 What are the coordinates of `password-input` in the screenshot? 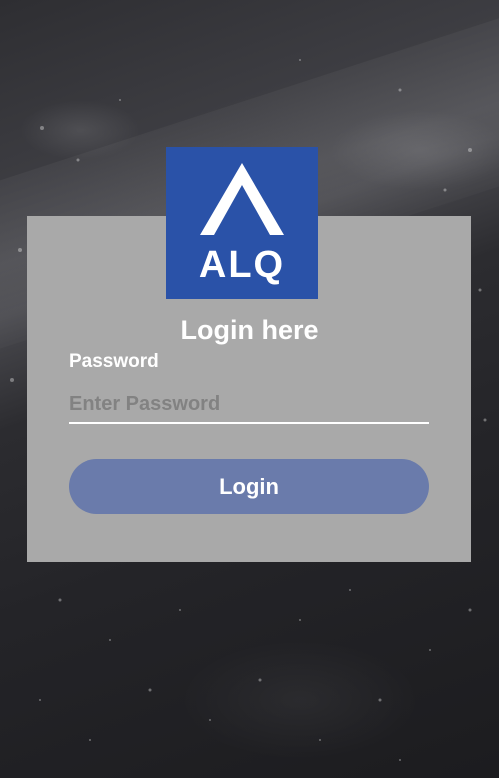 It's located at (249, 405).